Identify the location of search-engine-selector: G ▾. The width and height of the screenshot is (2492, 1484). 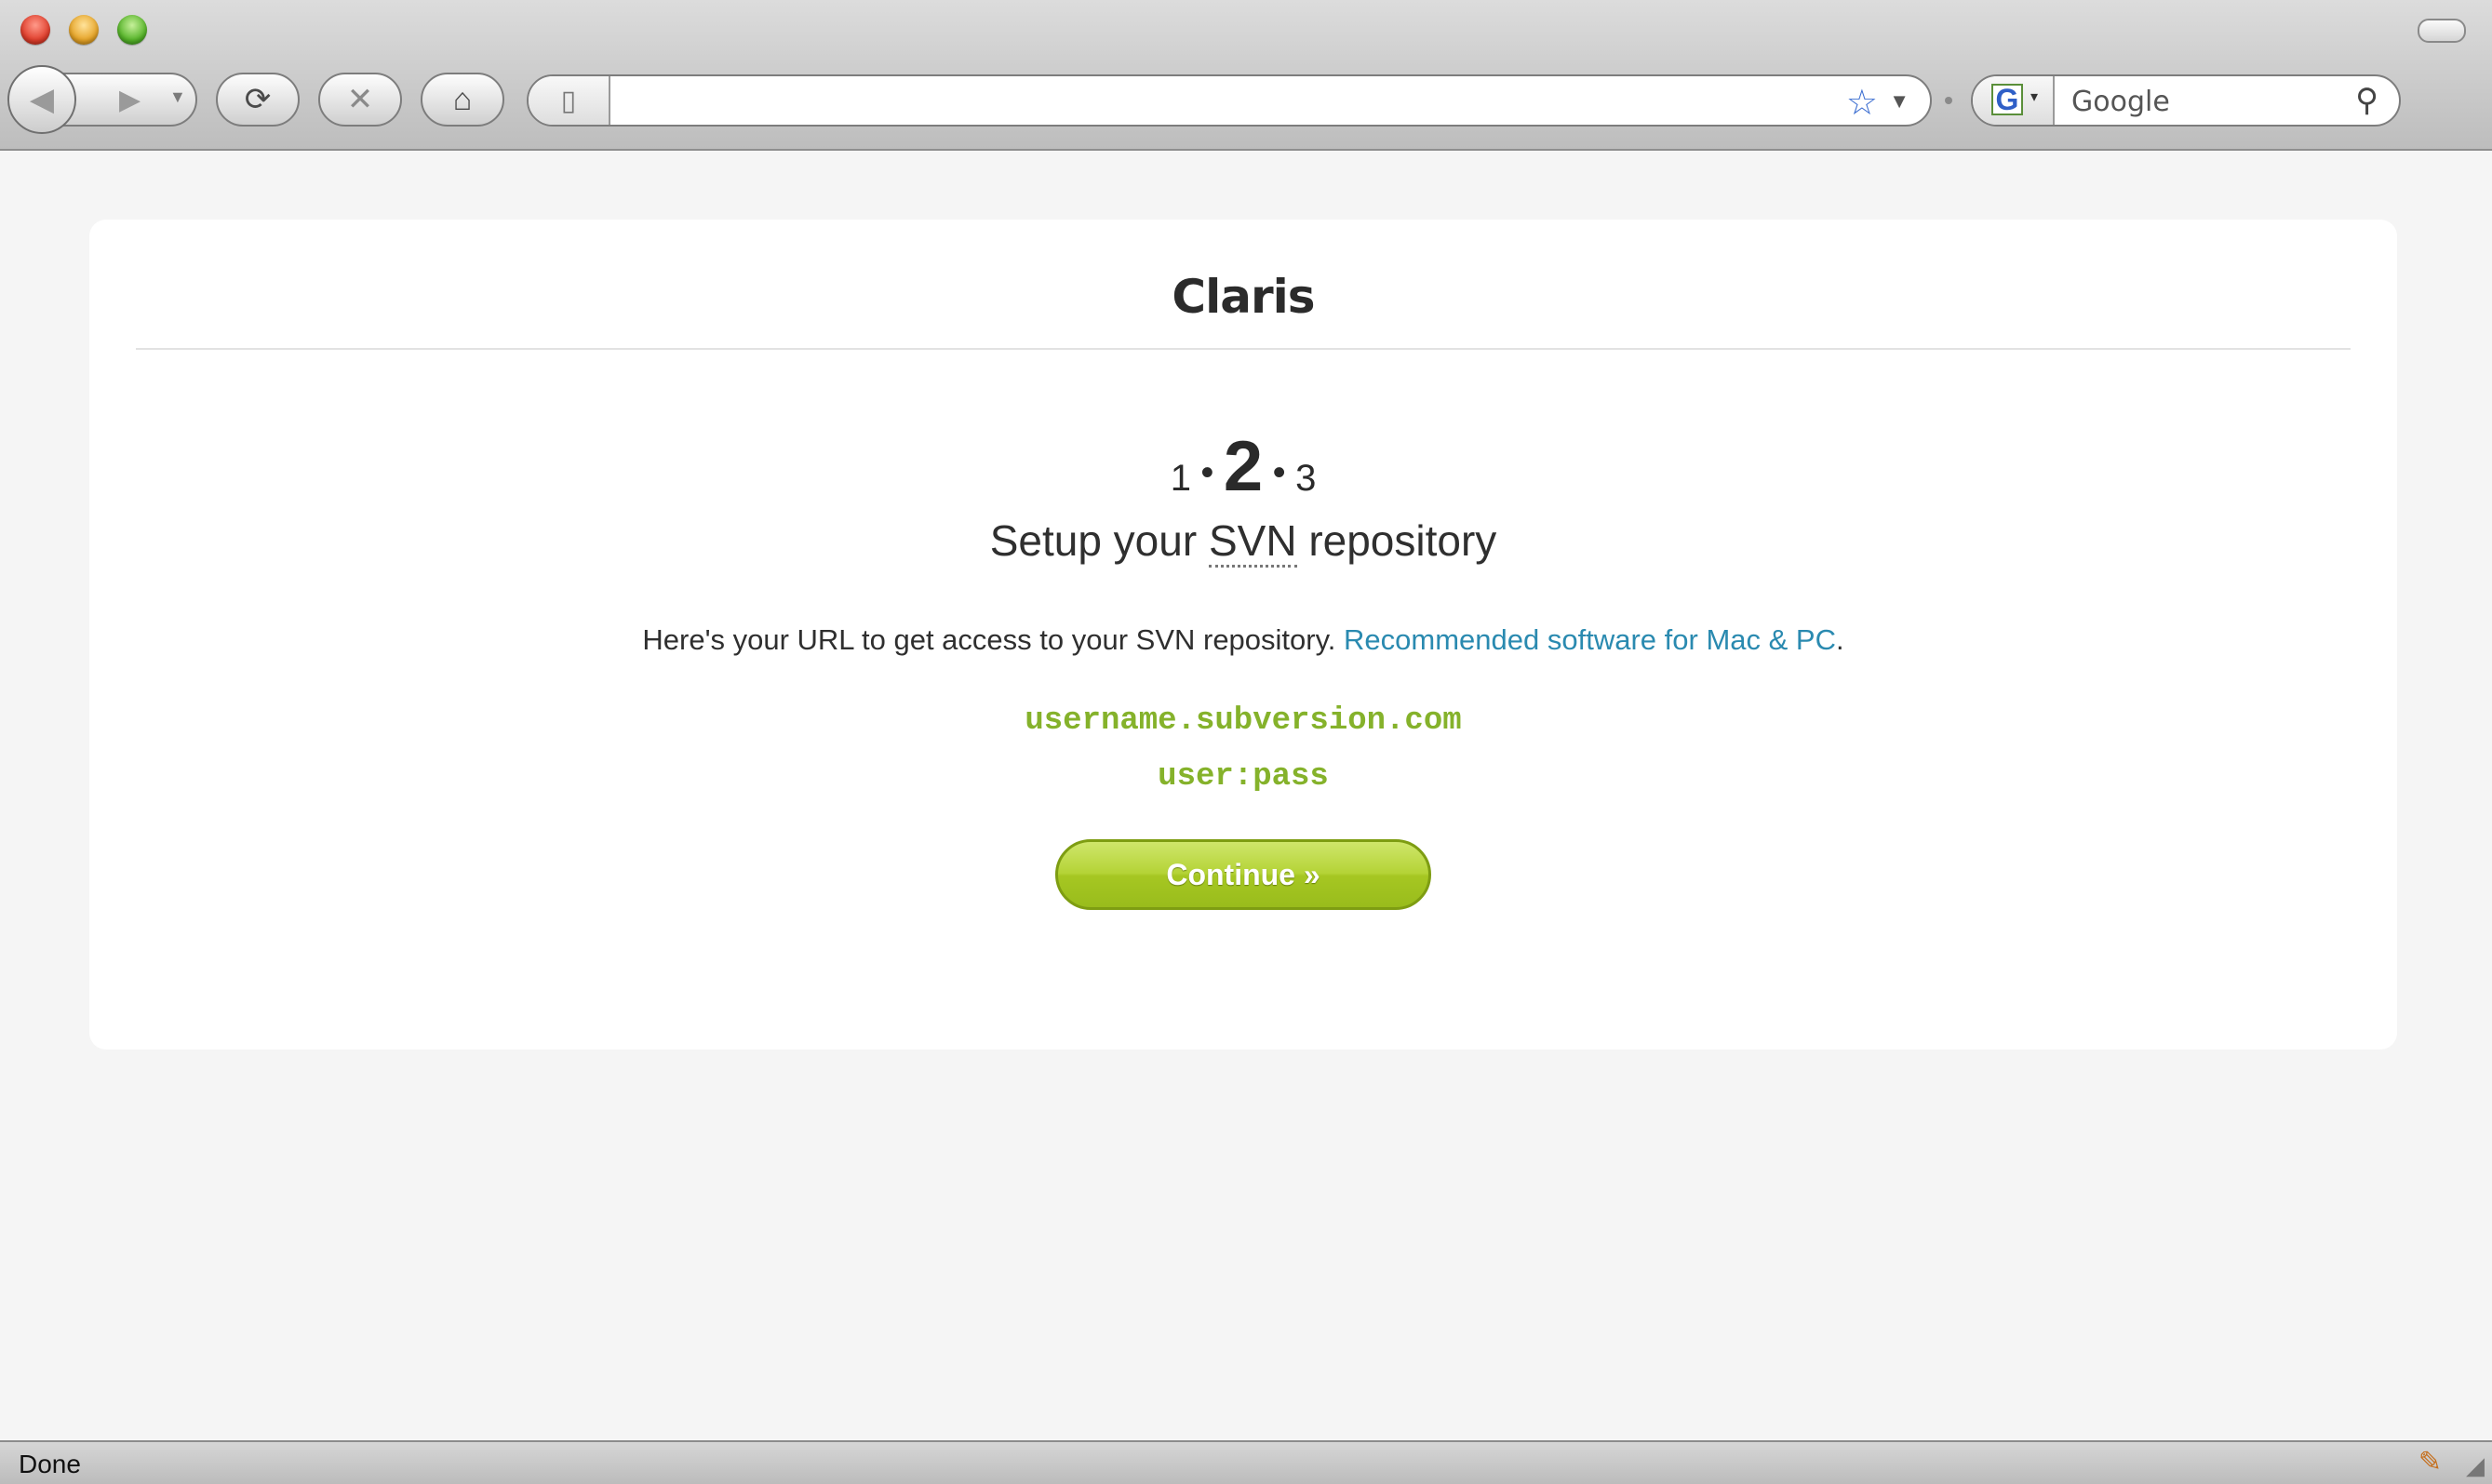
(2014, 100).